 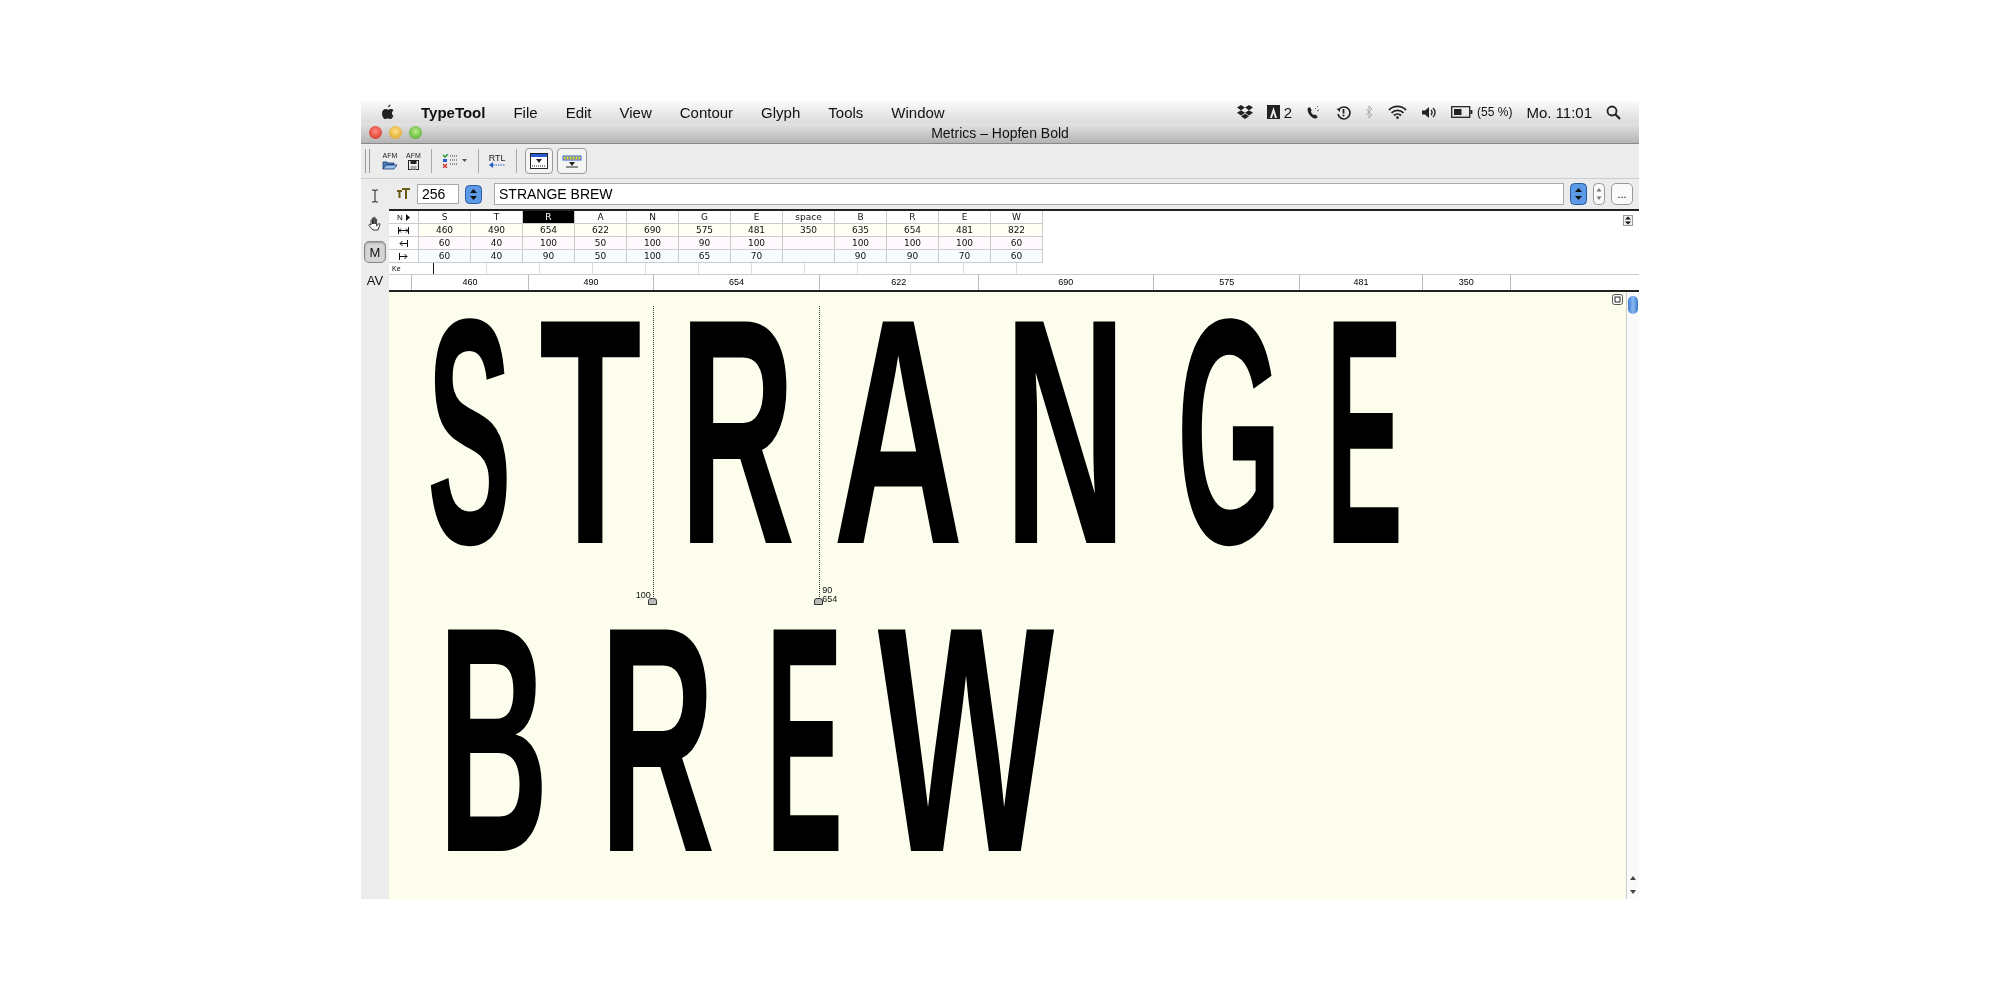 What do you see at coordinates (736, 282) in the screenshot?
I see `ruler-value: 654` at bounding box center [736, 282].